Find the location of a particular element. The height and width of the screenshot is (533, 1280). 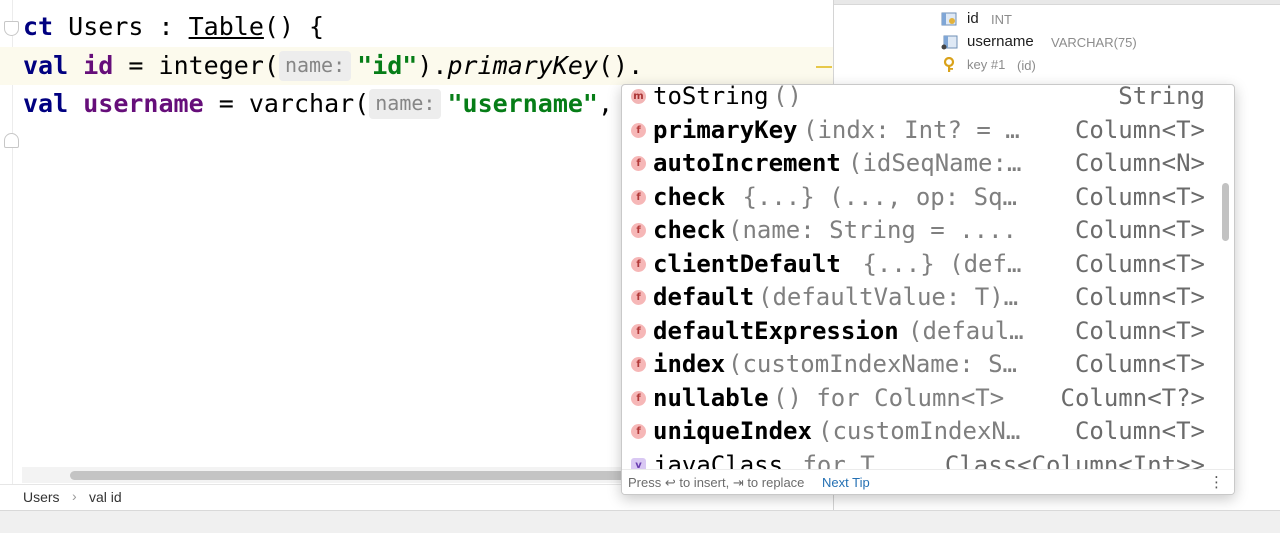

code-text: , is located at coordinates (605, 103).